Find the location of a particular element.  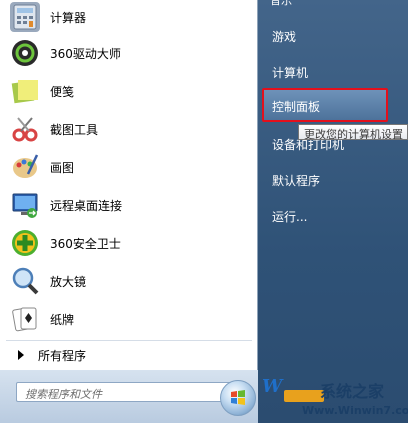

right-item-computer: 计算机 is located at coordinates (290, 72).